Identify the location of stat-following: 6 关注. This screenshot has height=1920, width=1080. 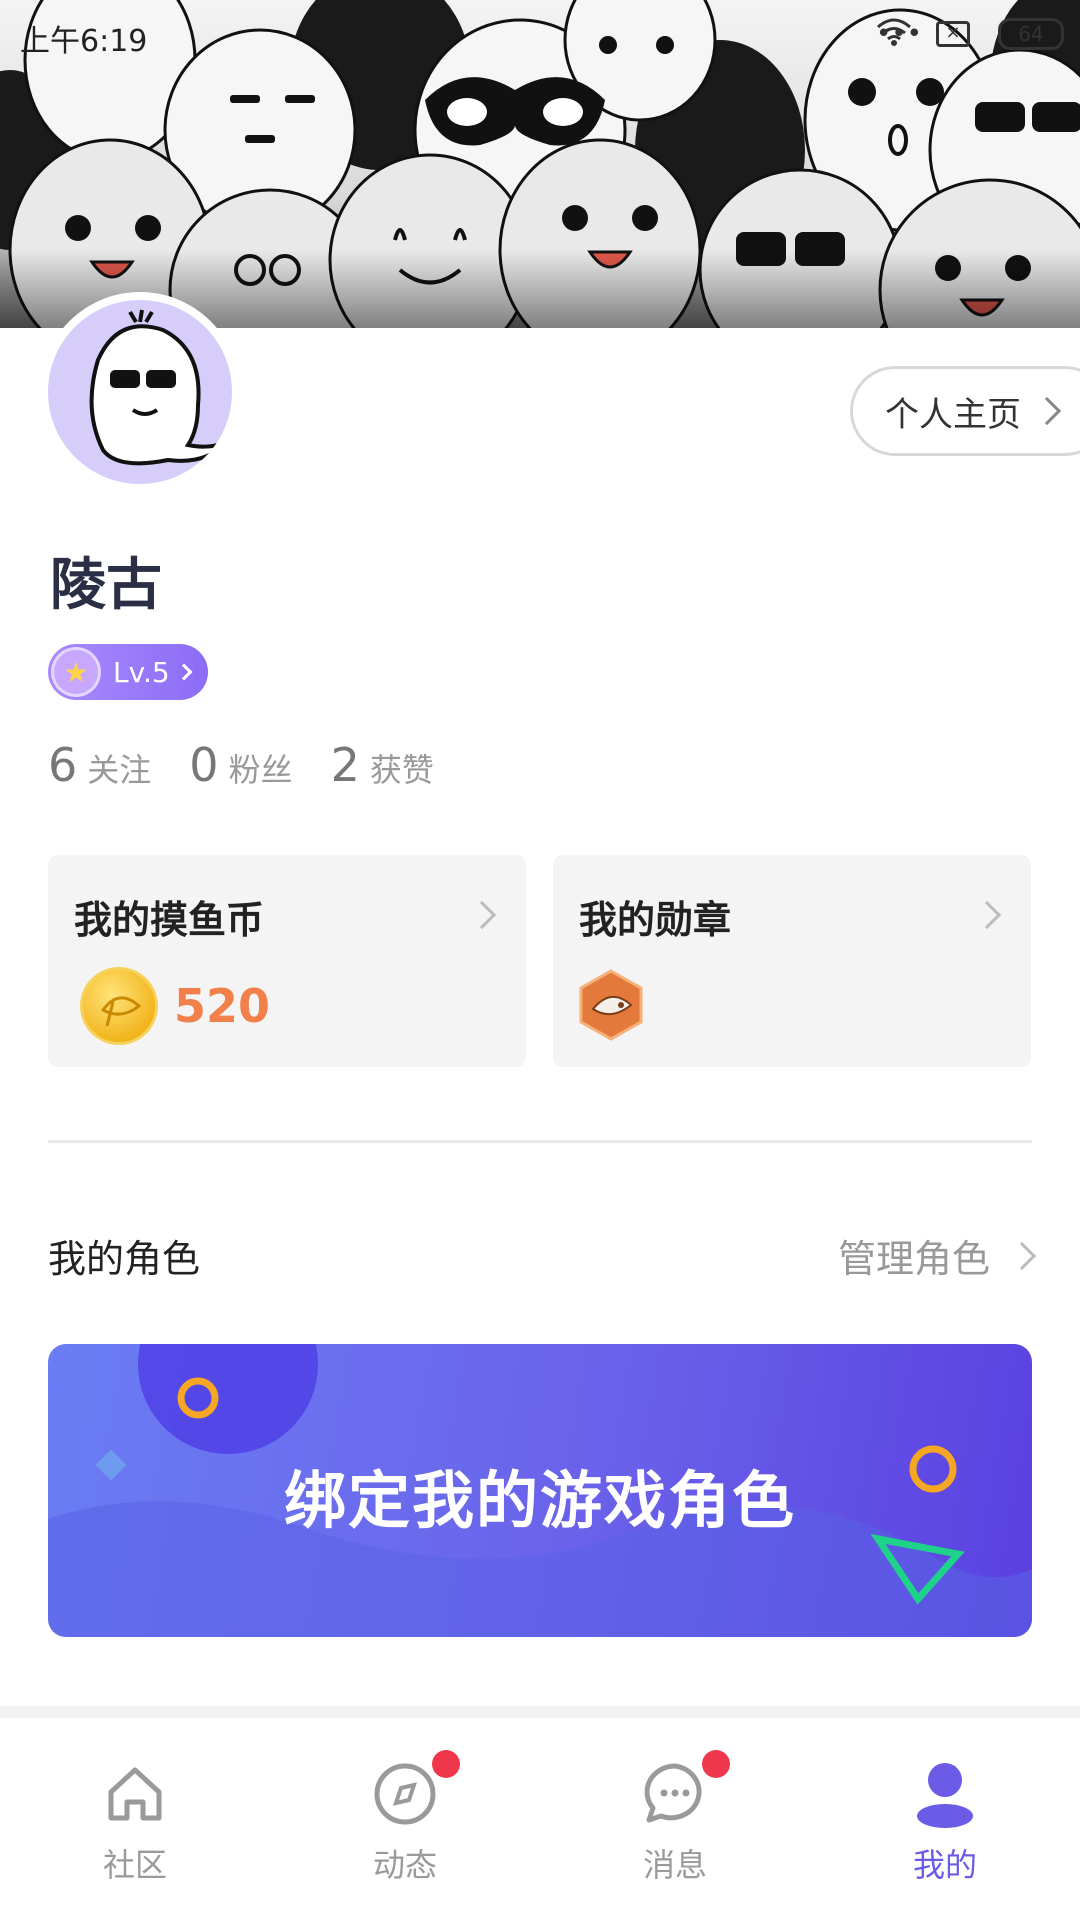
(99, 765).